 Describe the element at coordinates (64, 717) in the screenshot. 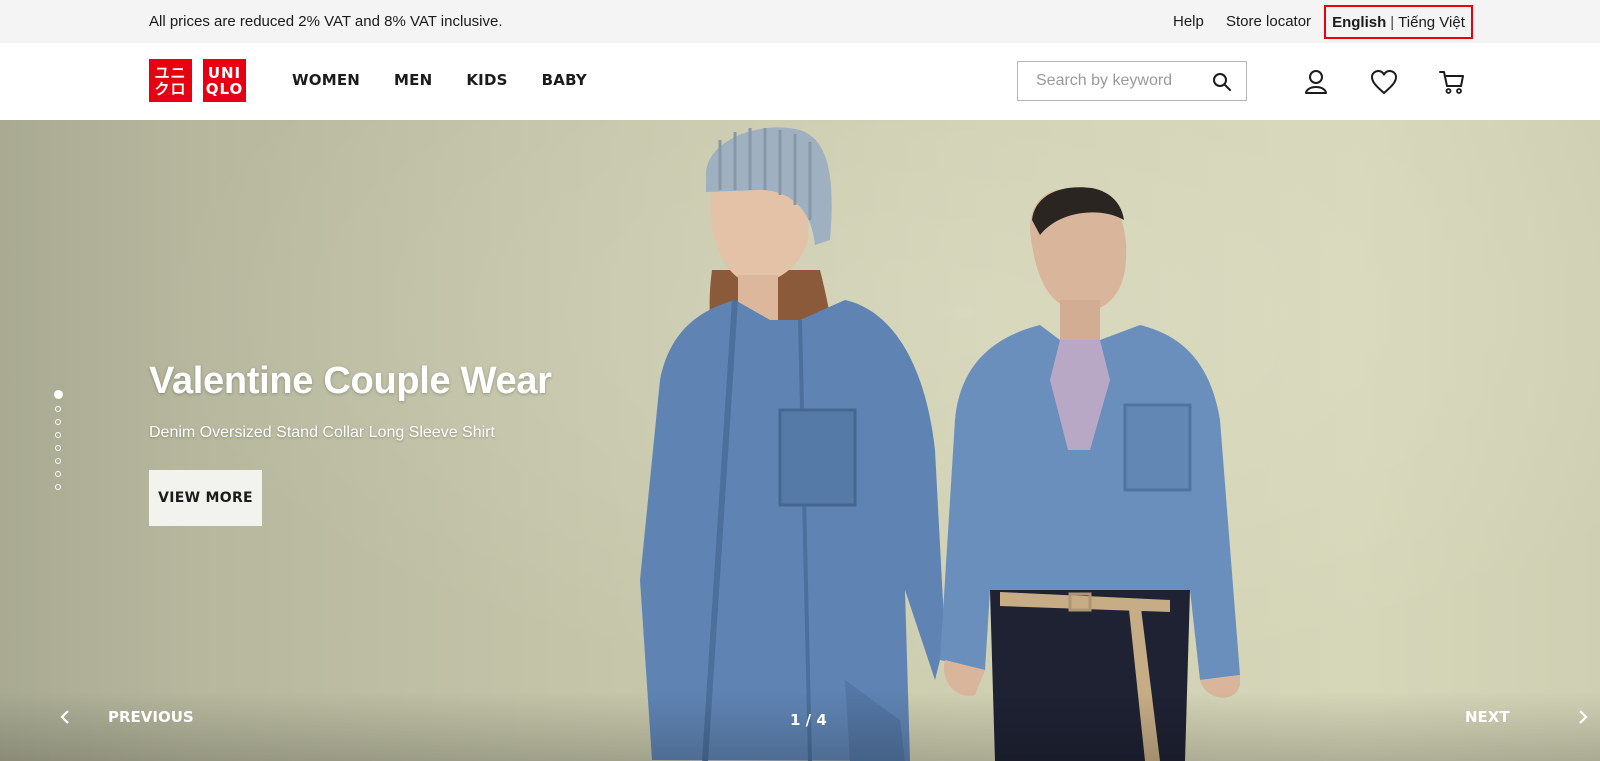

I see `chevron-left-icon` at that location.